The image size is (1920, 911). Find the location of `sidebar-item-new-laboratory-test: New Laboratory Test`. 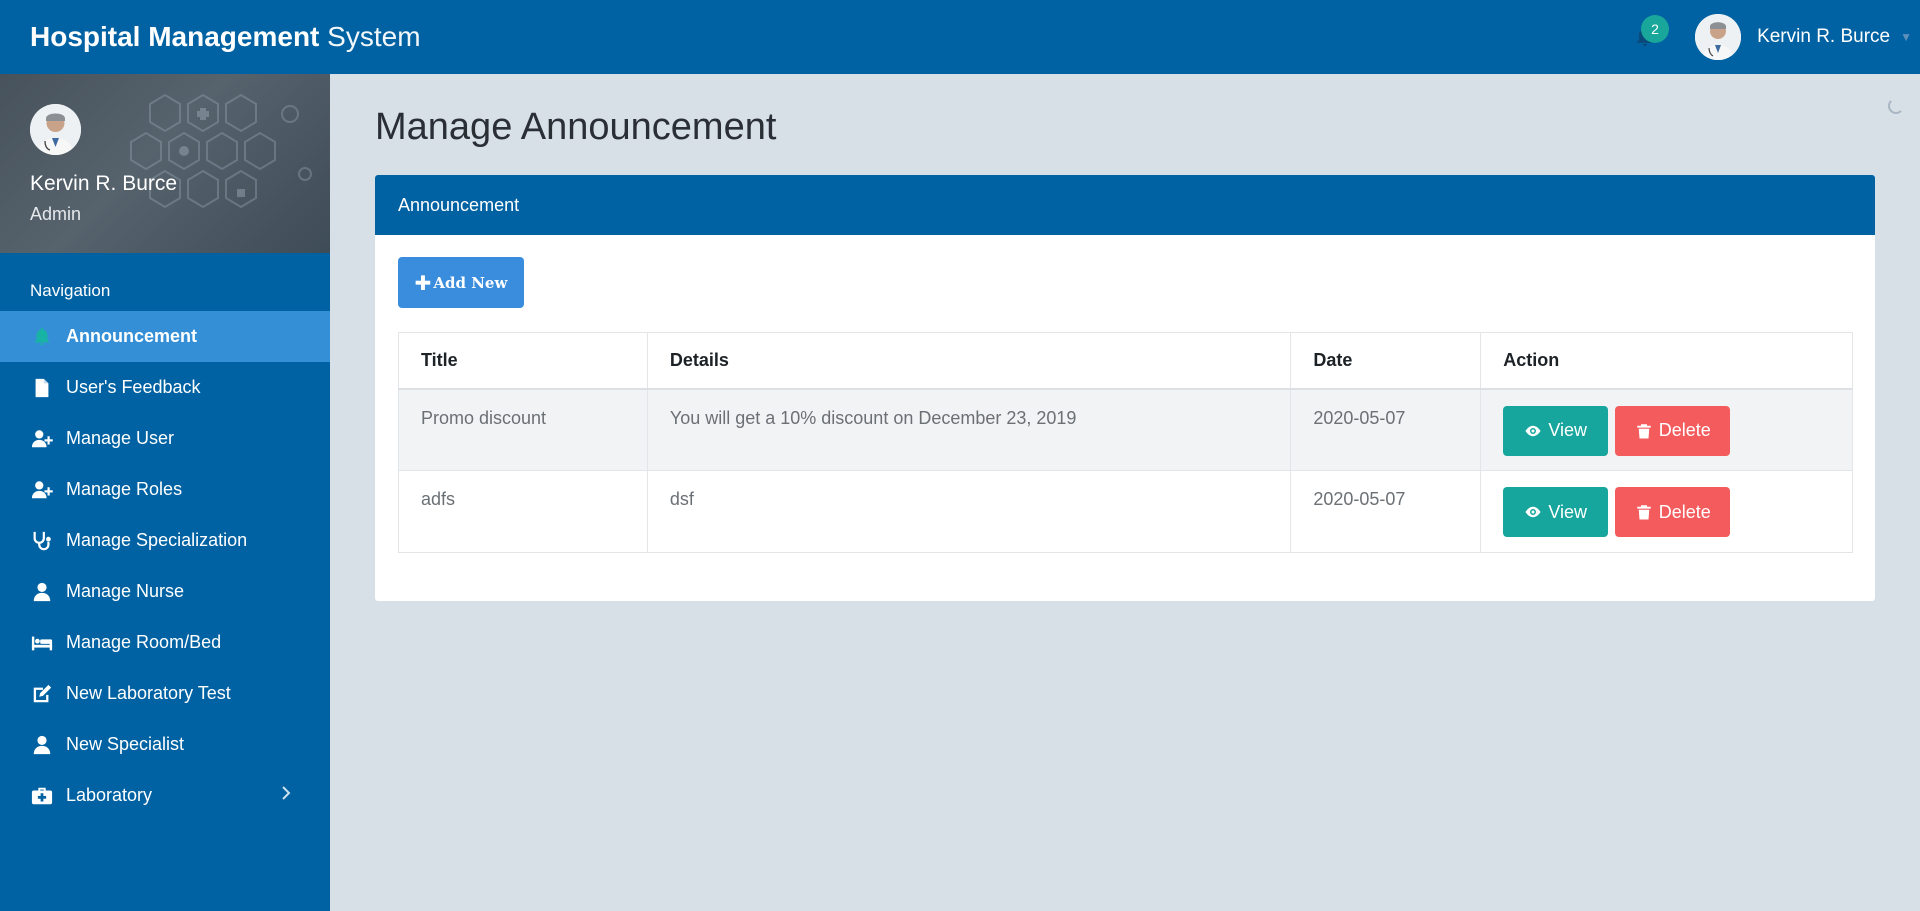

sidebar-item-new-laboratory-test: New Laboratory Test is located at coordinates (165, 693).